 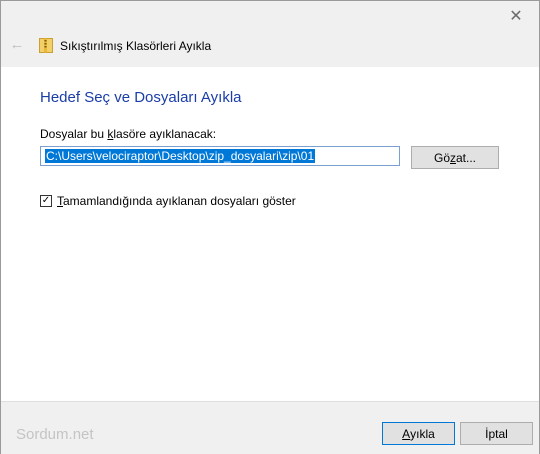 I want to click on dialog-title: Sıkıştırılmış Klasörleri Ayıkla, so click(x=136, y=46).